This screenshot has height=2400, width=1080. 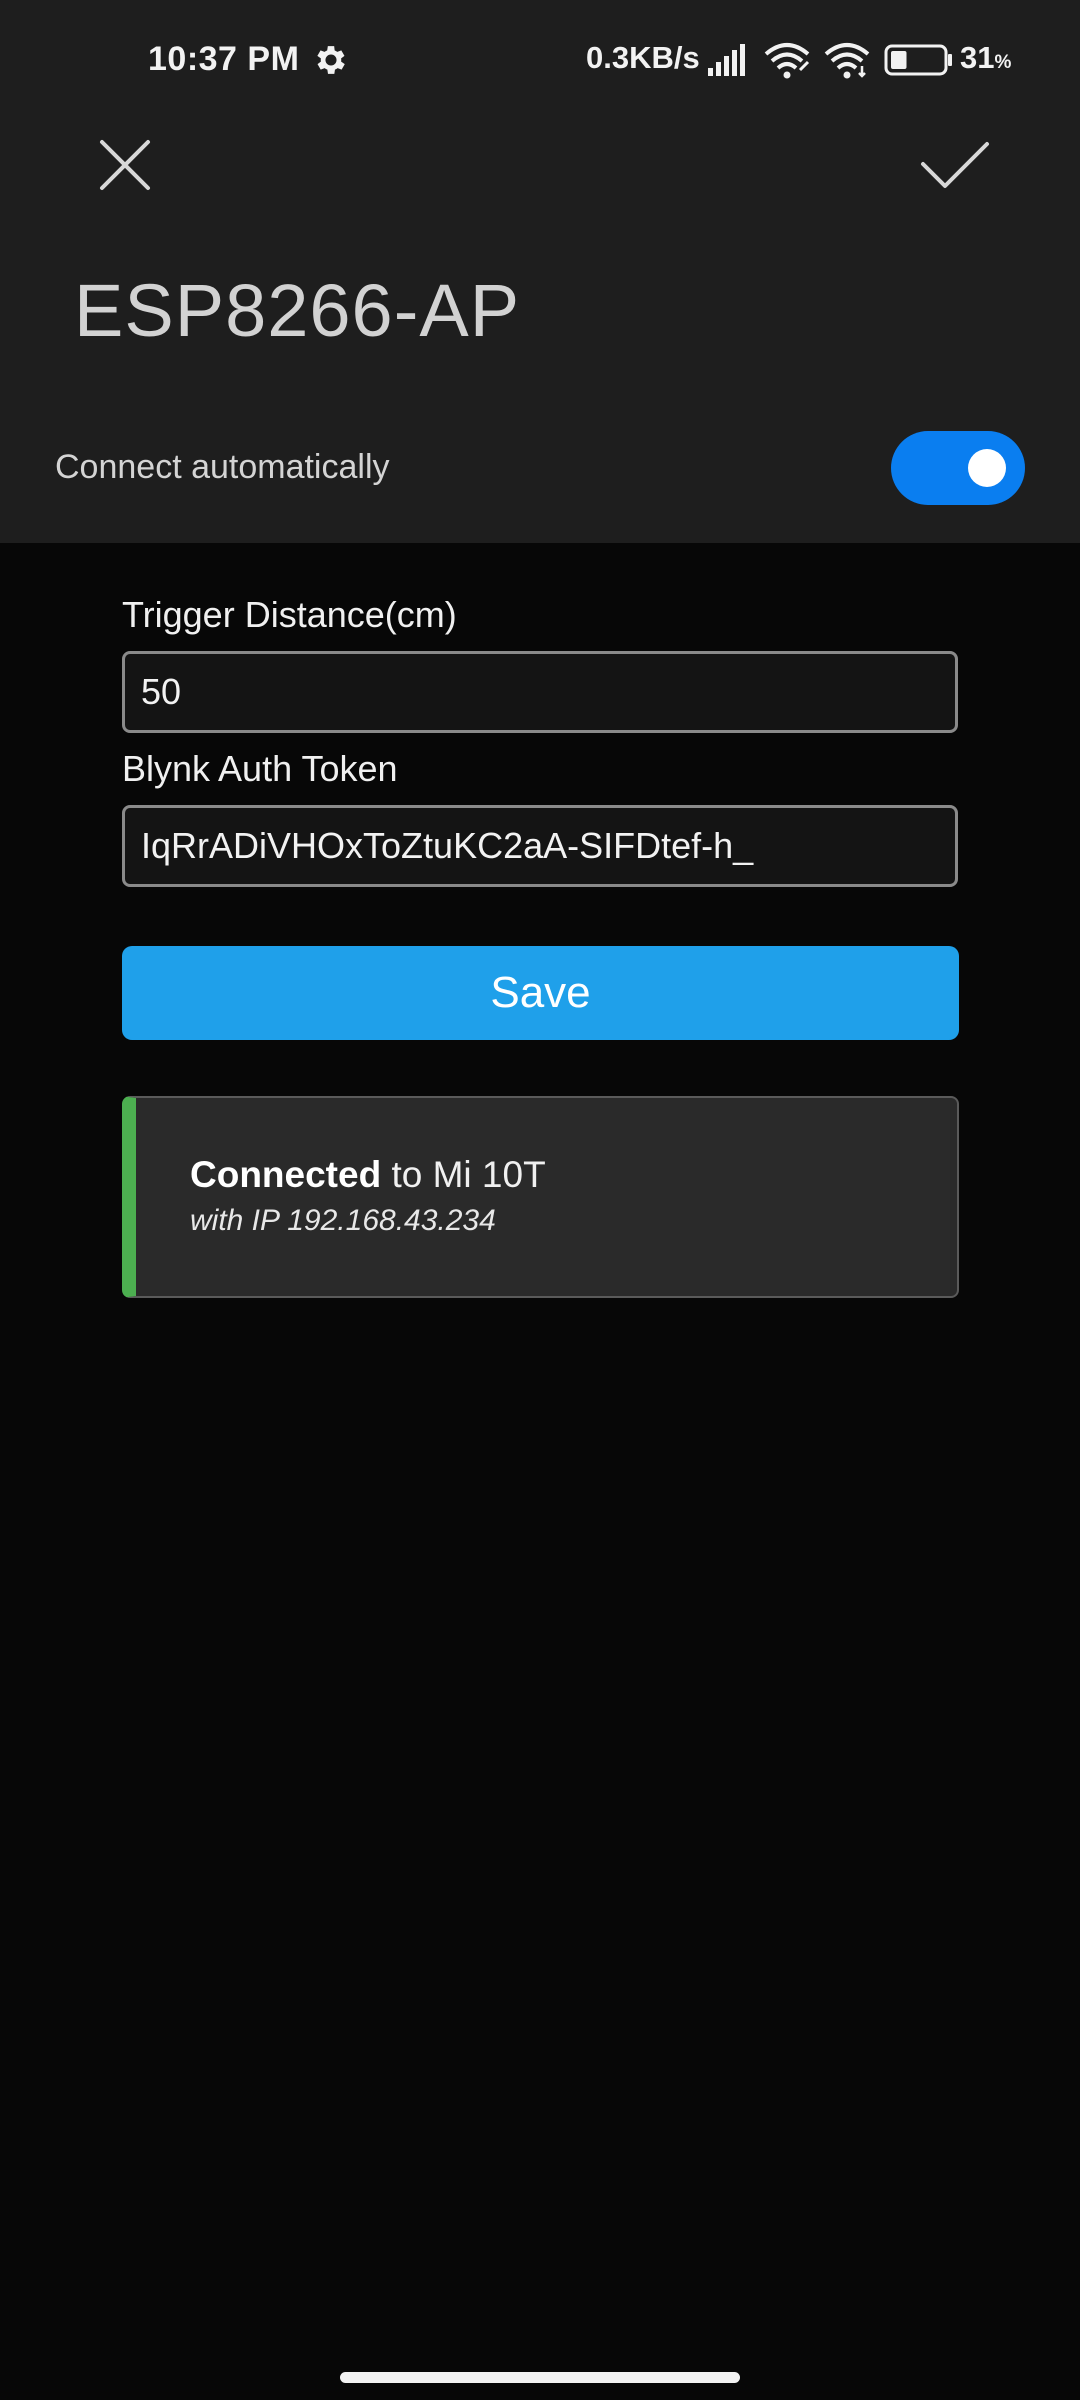 I want to click on status-time: 10:37 PM, so click(x=224, y=59).